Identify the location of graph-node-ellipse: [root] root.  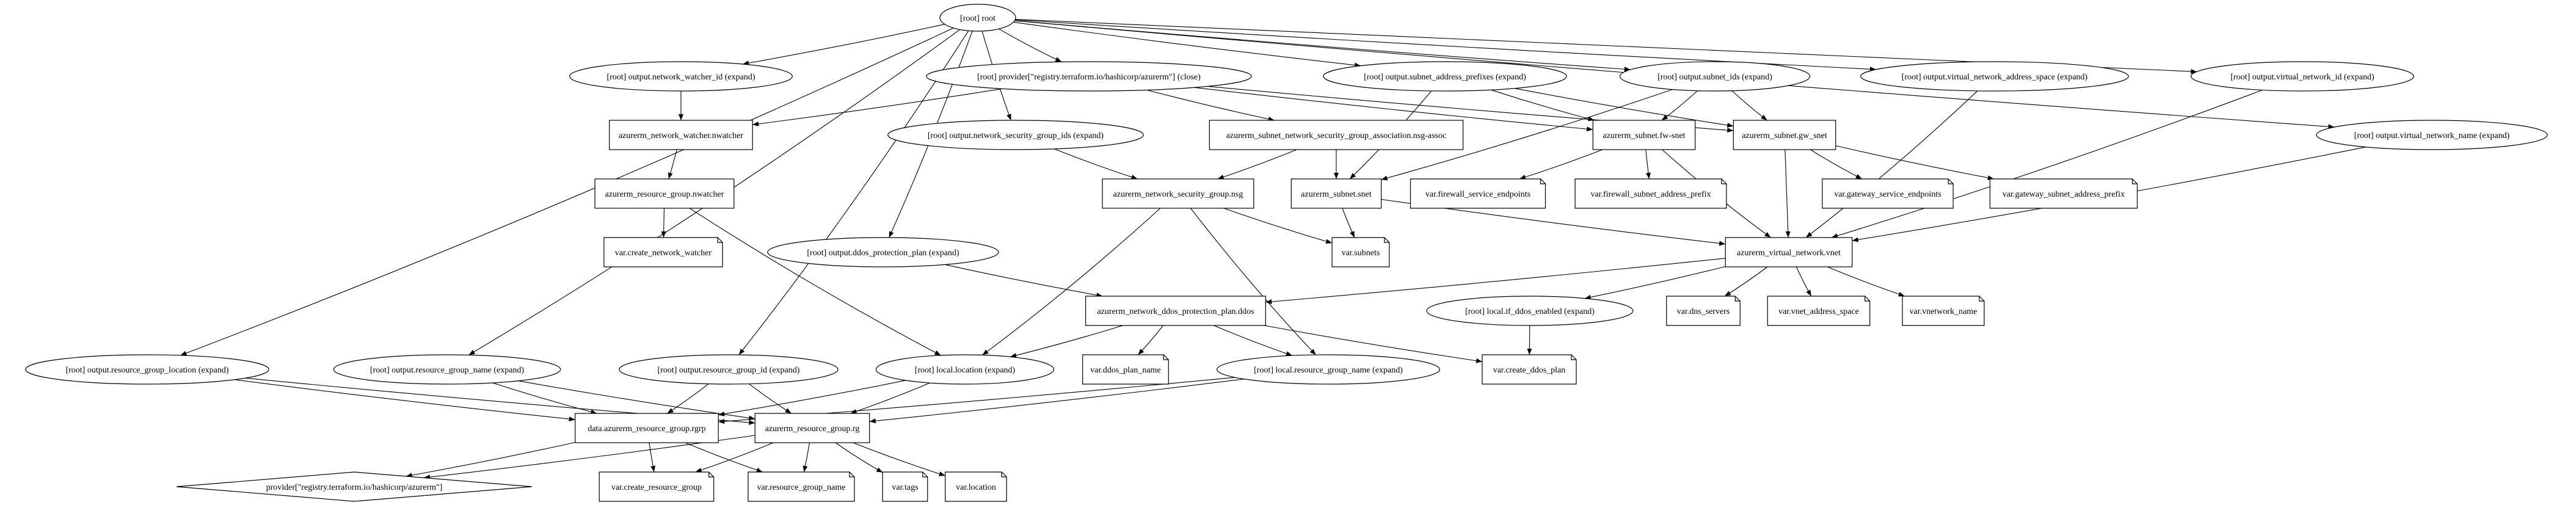
(977, 18).